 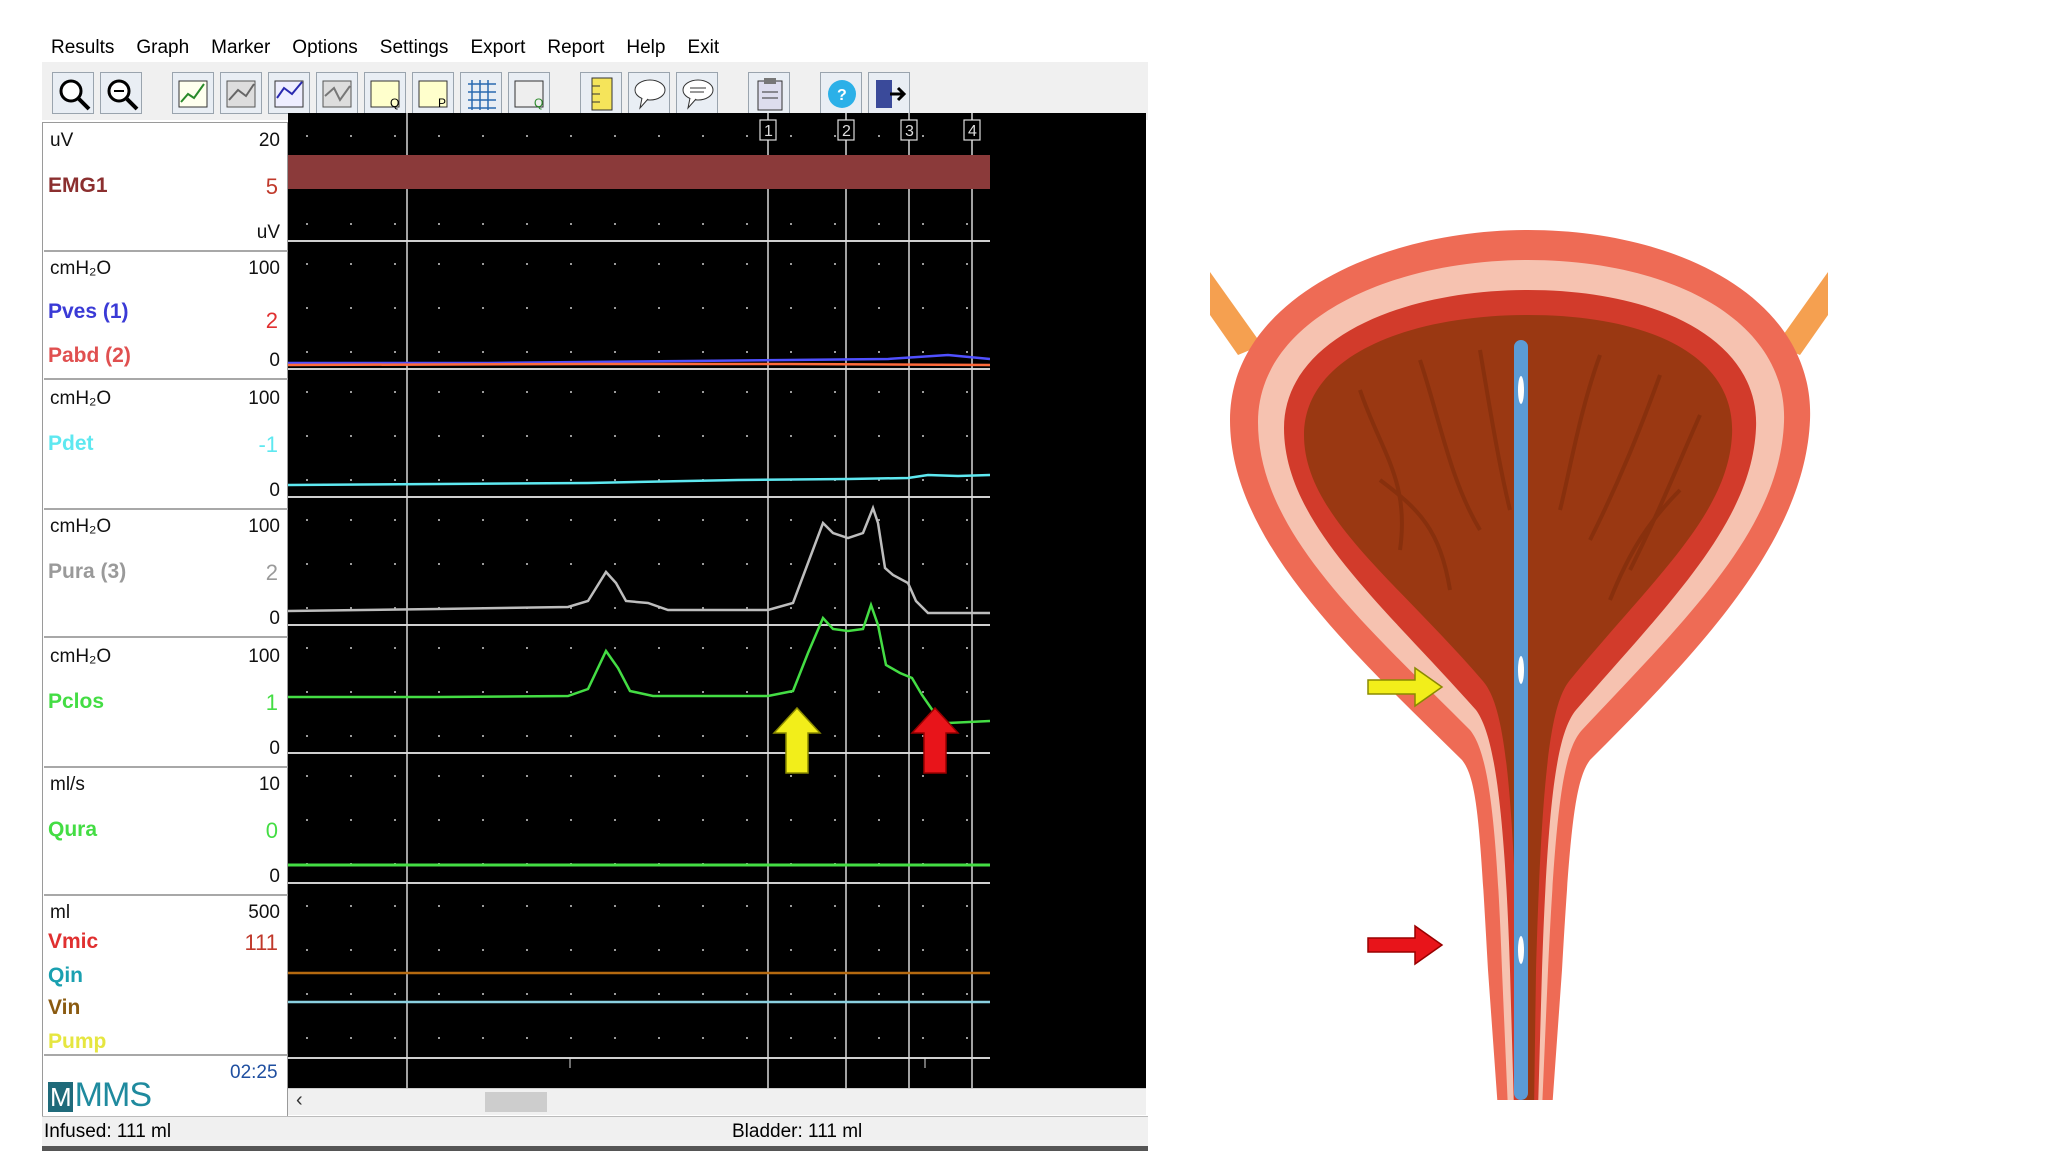 I want to click on help-globe-button: ?, so click(x=841, y=93).